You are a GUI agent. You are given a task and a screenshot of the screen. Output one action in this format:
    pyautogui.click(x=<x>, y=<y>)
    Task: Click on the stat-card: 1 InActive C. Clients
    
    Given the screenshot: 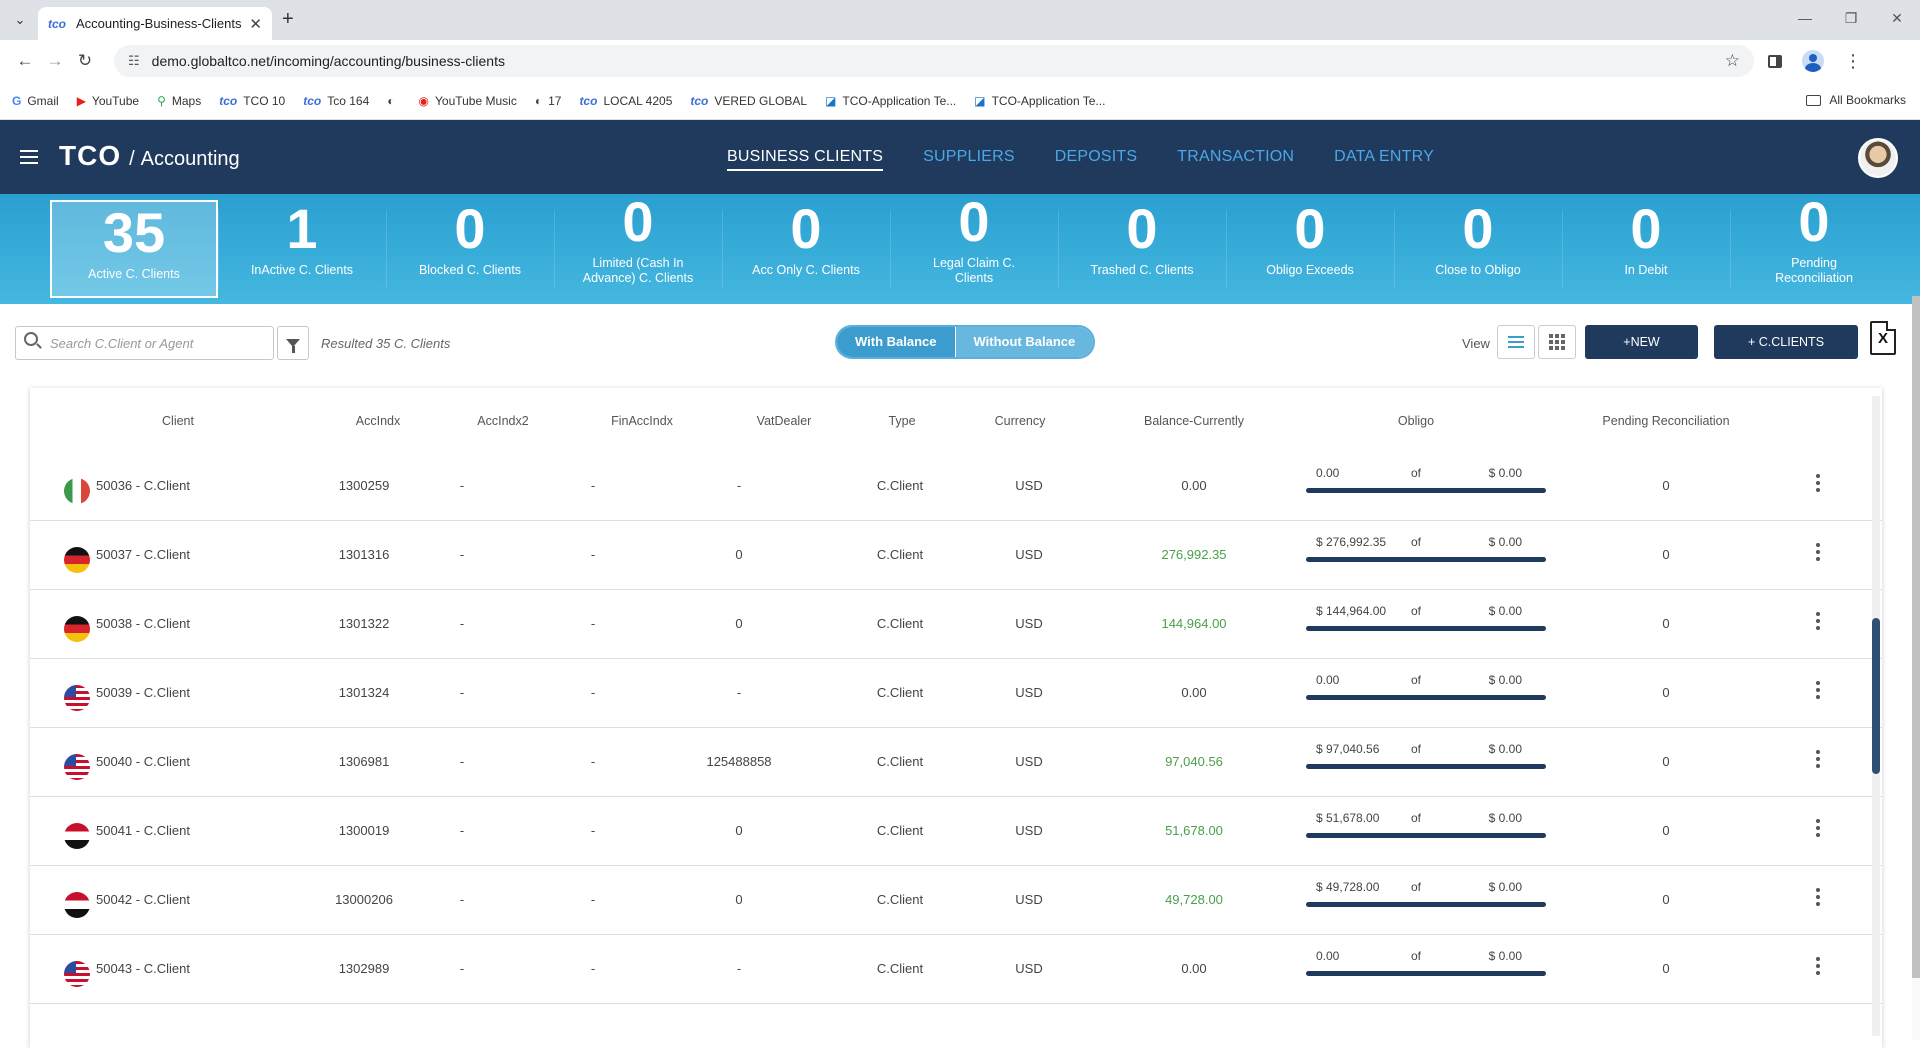 What is the action you would take?
    pyautogui.click(x=302, y=249)
    